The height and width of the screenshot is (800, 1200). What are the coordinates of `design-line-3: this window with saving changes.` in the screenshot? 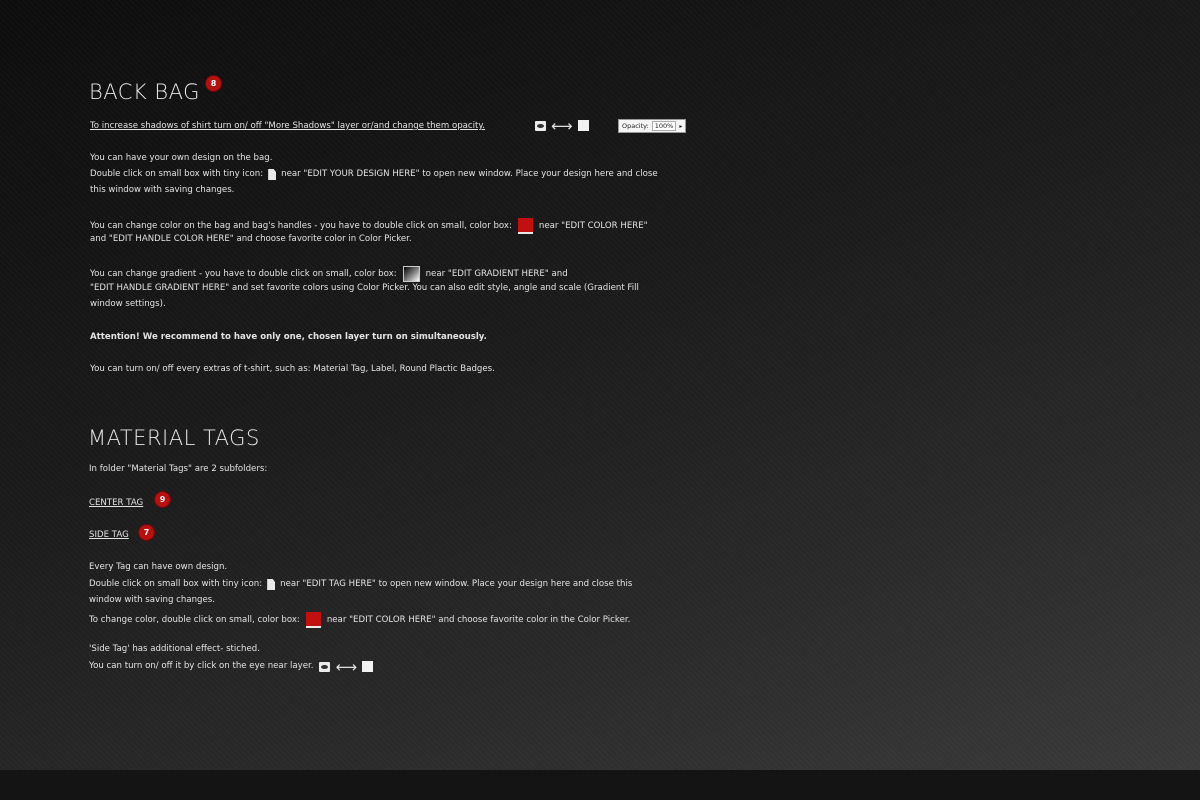 It's located at (162, 190).